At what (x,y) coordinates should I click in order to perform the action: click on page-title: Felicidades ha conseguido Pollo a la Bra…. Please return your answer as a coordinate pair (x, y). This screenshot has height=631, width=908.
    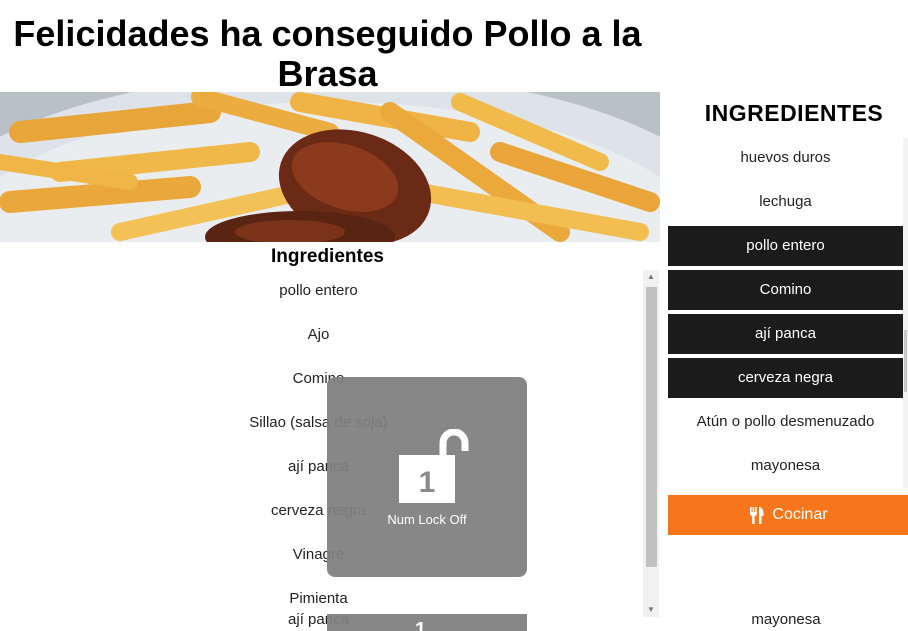
    Looking at the image, I should click on (327, 53).